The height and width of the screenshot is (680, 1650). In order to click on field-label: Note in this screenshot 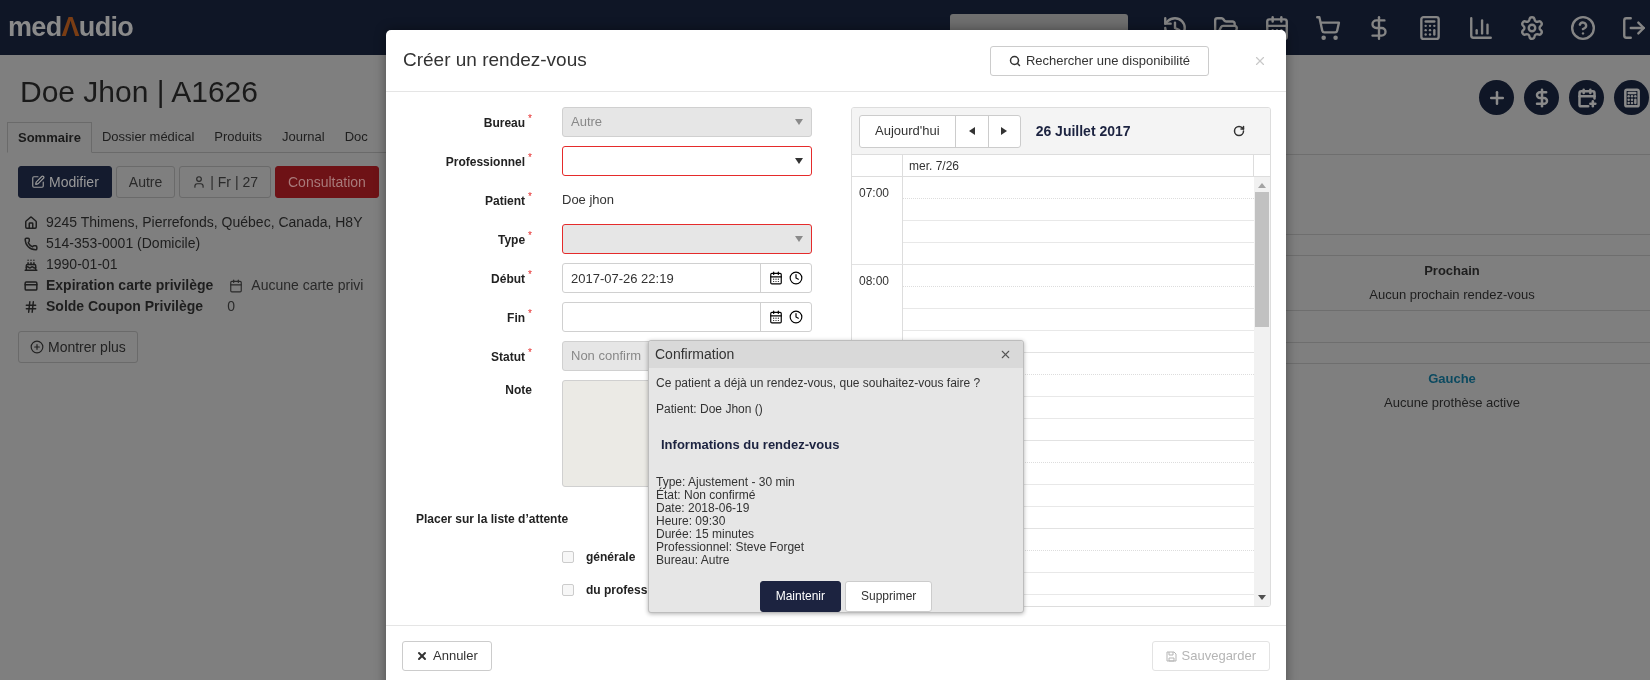, I will do `click(518, 390)`.